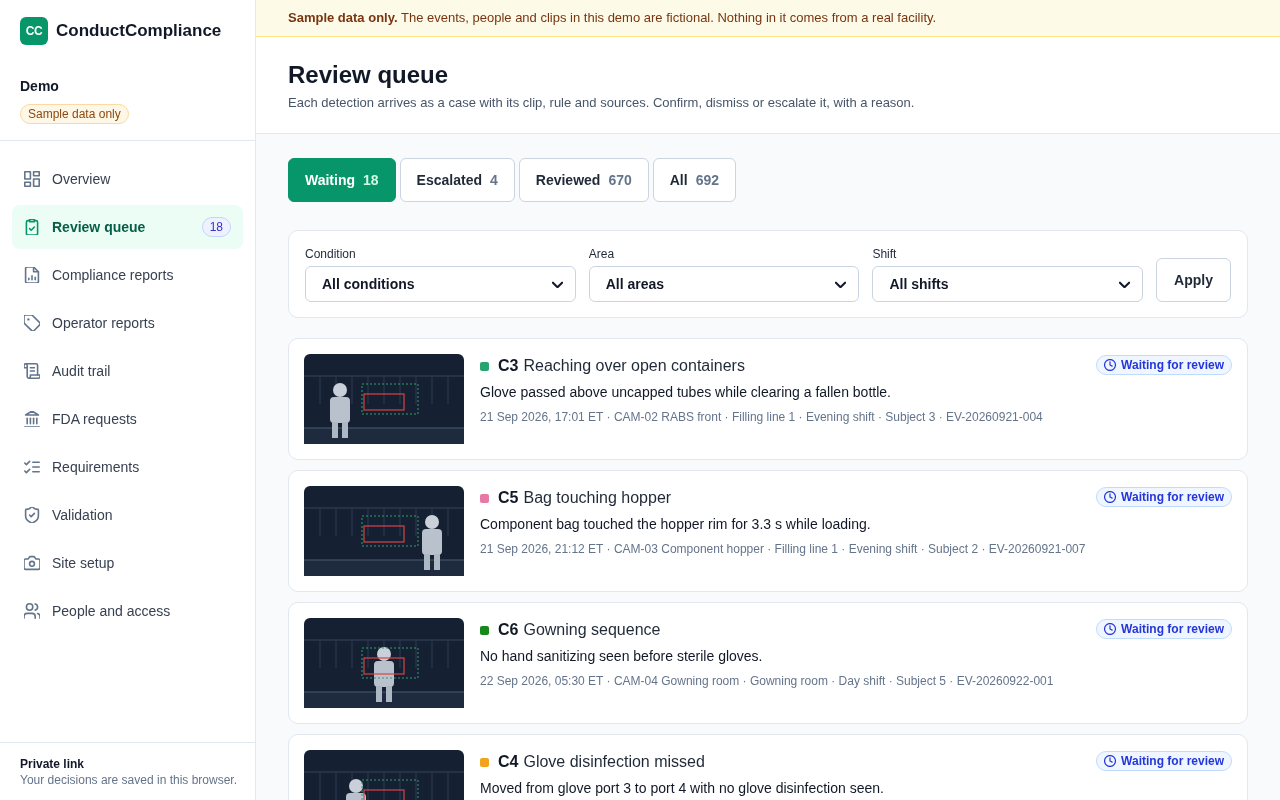  I want to click on scroll-icon, so click(32, 371).